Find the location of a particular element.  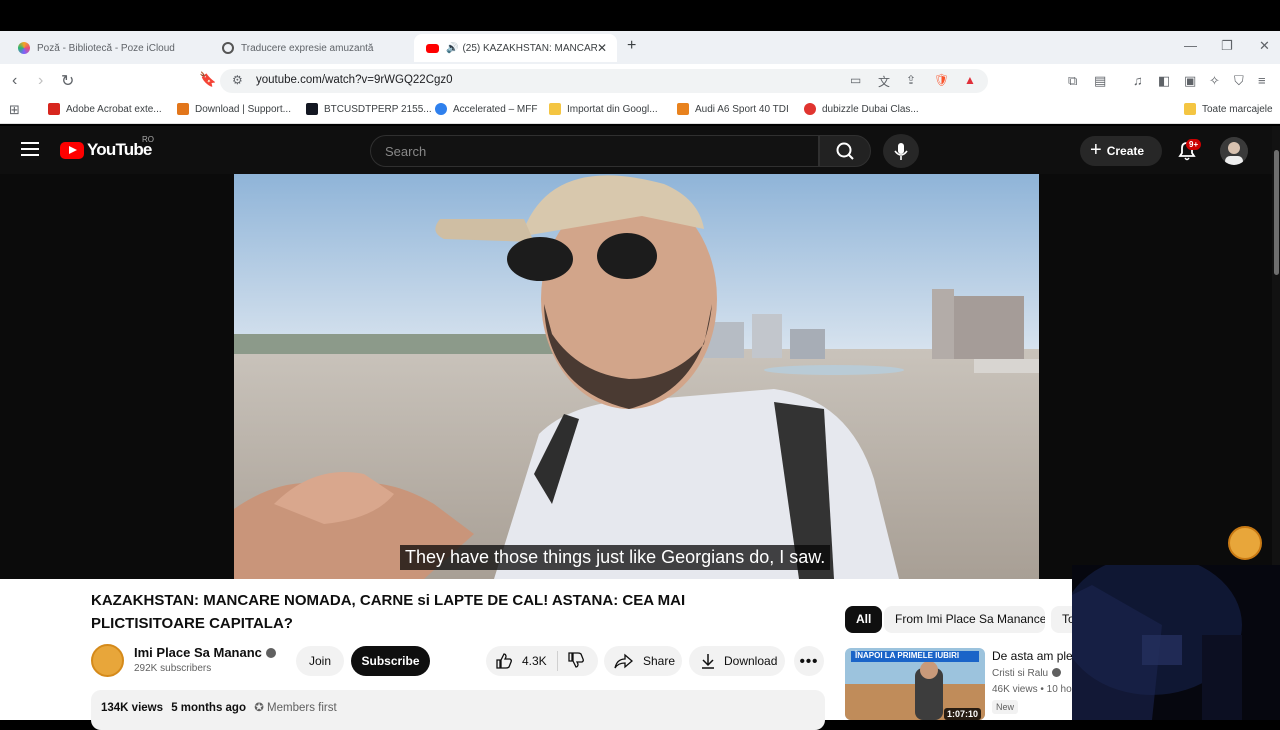

forward-icon: › is located at coordinates (40, 81).